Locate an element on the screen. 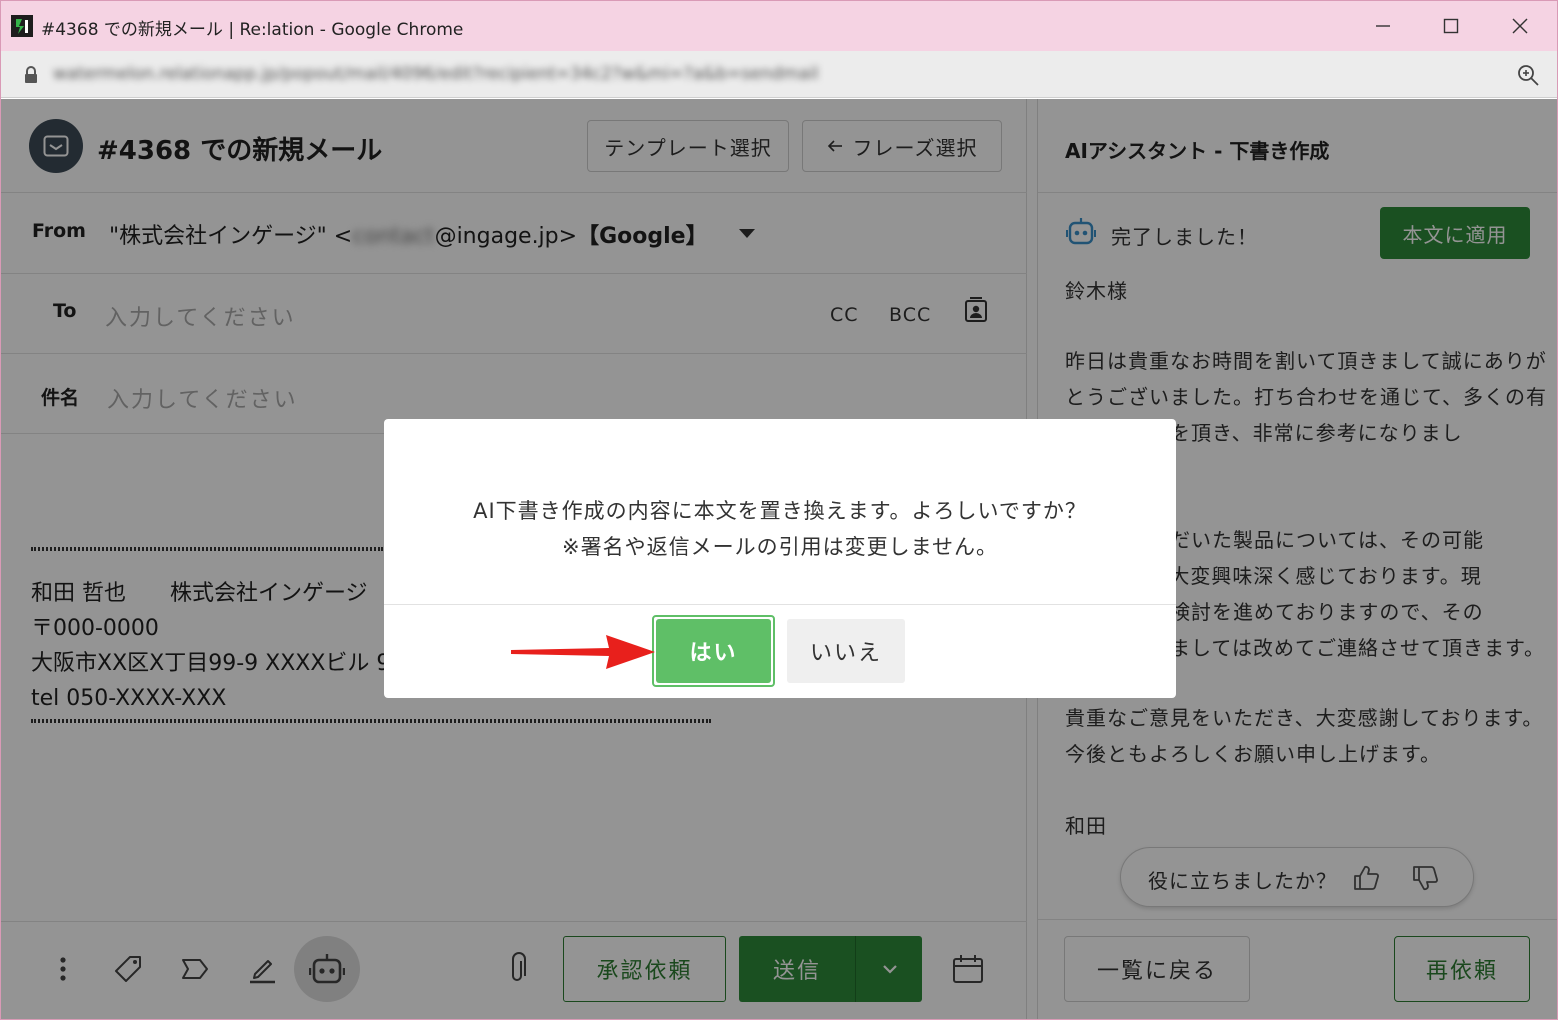 The height and width of the screenshot is (1020, 1558). dialog-message-line: ※署名や返信メールの引用は変更しません。 is located at coordinates (780, 547).